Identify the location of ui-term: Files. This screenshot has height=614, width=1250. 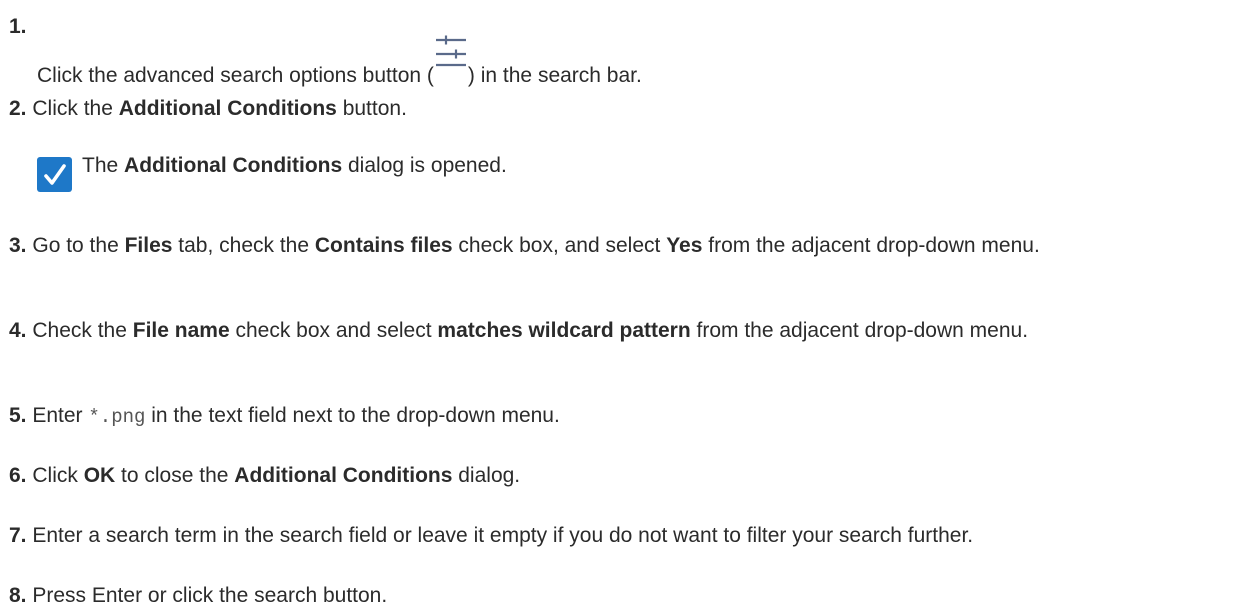
(148, 245).